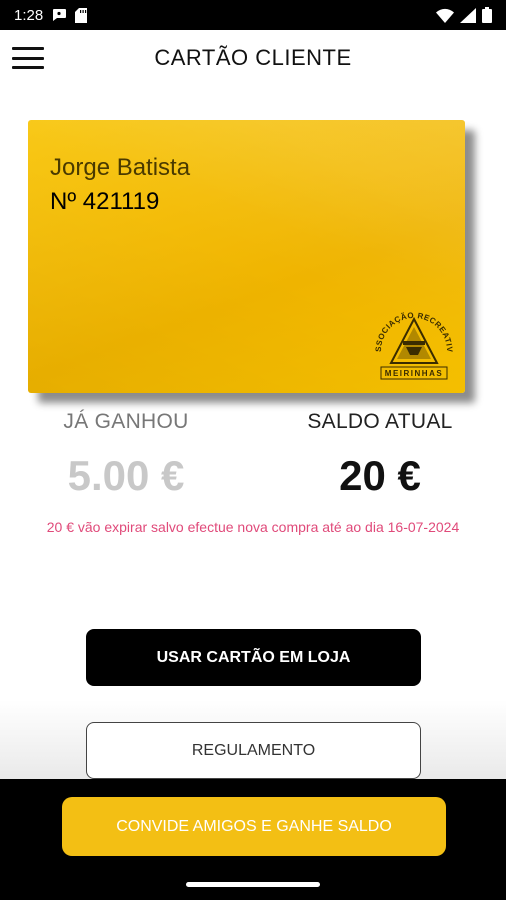 This screenshot has width=506, height=900. Describe the element at coordinates (468, 15) in the screenshot. I see `signal-icon` at that location.